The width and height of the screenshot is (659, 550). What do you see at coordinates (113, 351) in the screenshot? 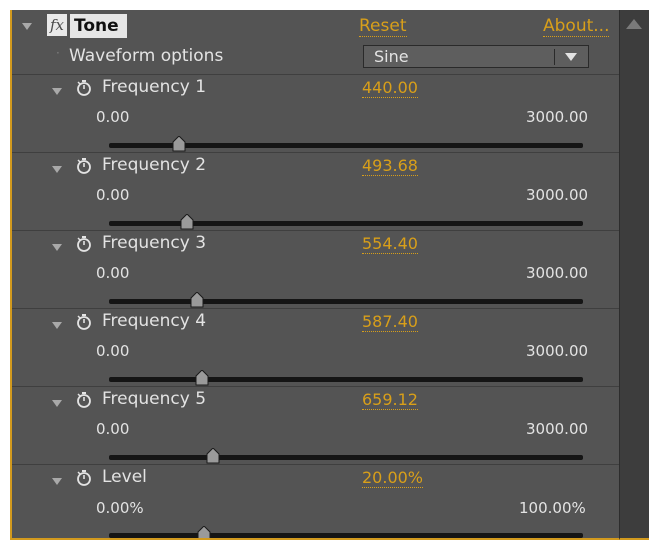
I see `frequency-4-min: 0.00` at bounding box center [113, 351].